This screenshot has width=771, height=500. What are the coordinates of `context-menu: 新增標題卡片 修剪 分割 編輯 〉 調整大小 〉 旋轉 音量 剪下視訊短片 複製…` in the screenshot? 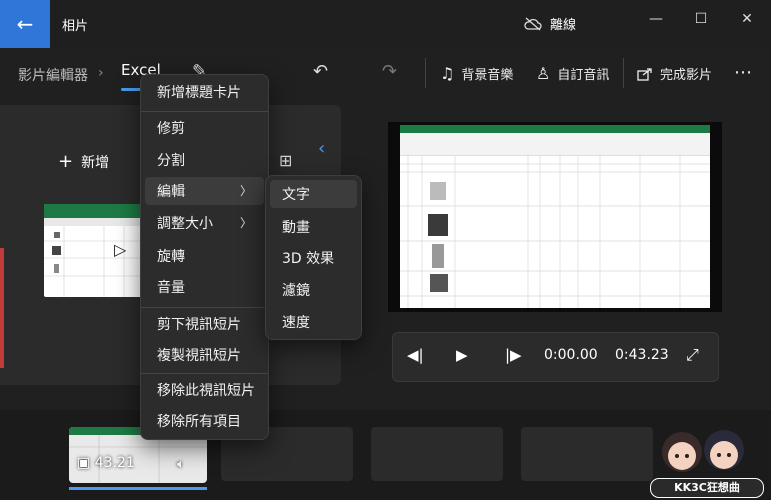 It's located at (204, 257).